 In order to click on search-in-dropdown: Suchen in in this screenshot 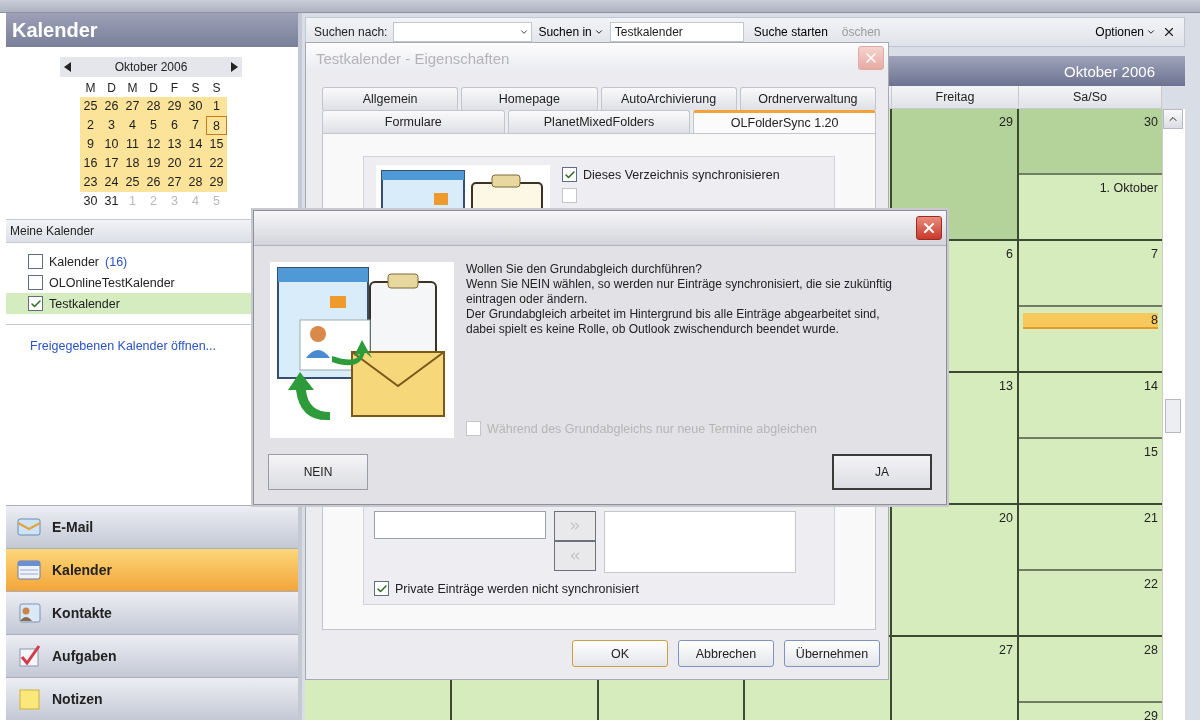, I will do `click(571, 32)`.